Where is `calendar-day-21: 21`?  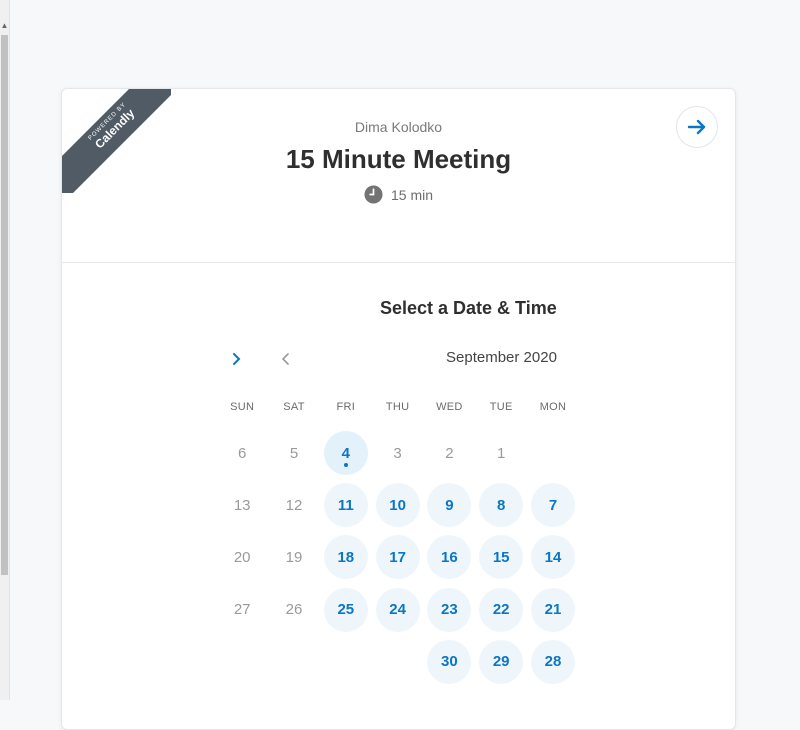 calendar-day-21: 21 is located at coordinates (553, 609).